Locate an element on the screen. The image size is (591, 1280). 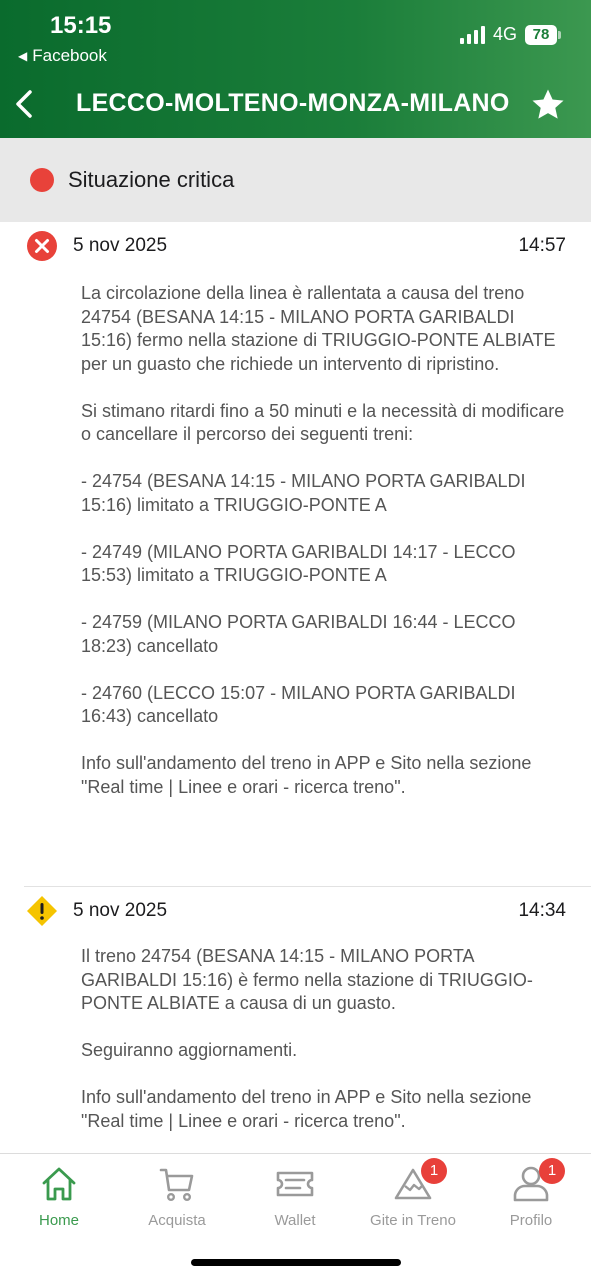
tab-wallet: Wallet is located at coordinates (295, 1196).